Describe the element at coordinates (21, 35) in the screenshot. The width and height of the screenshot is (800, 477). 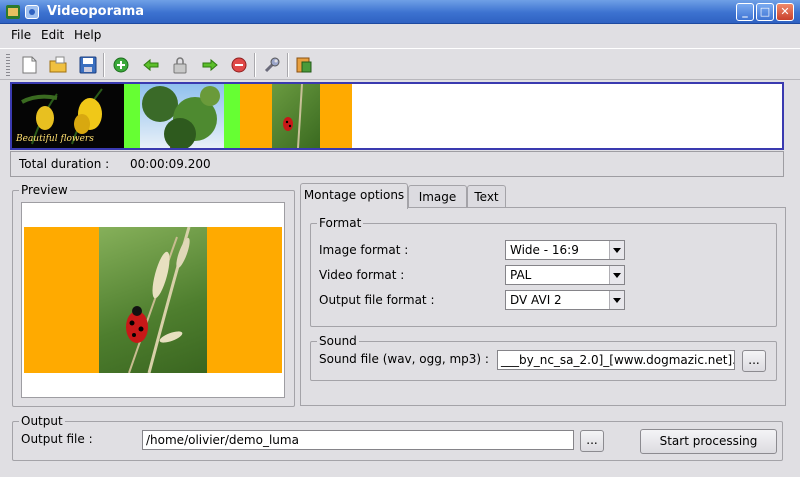
I see `menu-file: File` at that location.